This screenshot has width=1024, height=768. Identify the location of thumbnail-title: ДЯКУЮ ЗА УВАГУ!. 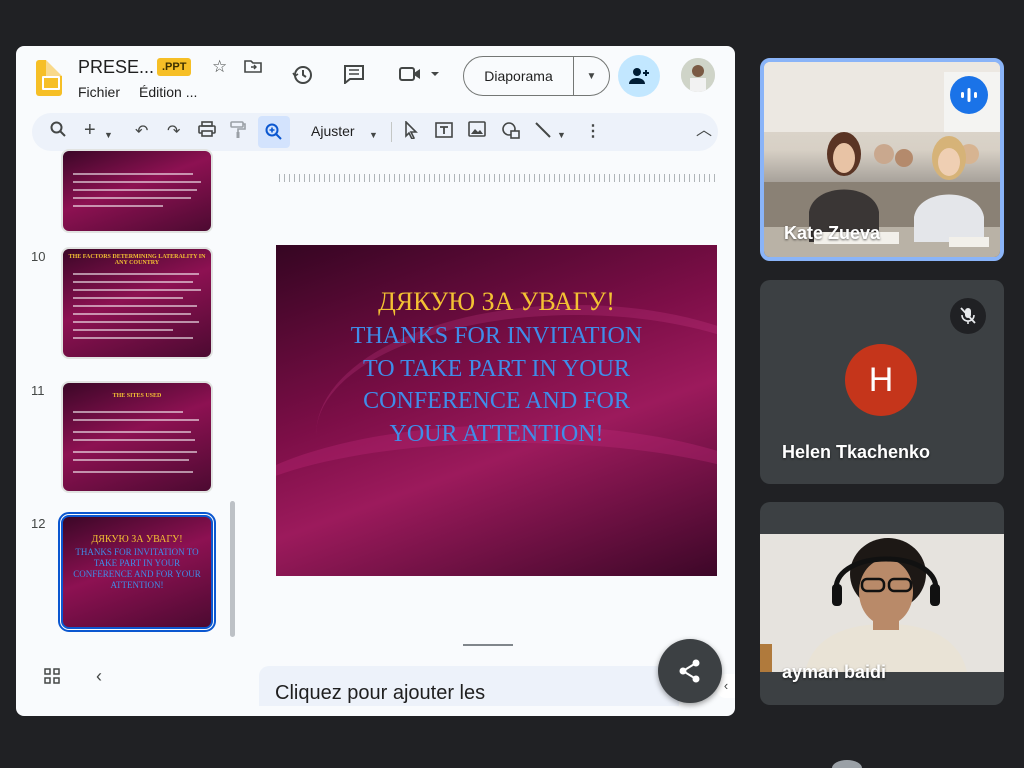
(137, 539).